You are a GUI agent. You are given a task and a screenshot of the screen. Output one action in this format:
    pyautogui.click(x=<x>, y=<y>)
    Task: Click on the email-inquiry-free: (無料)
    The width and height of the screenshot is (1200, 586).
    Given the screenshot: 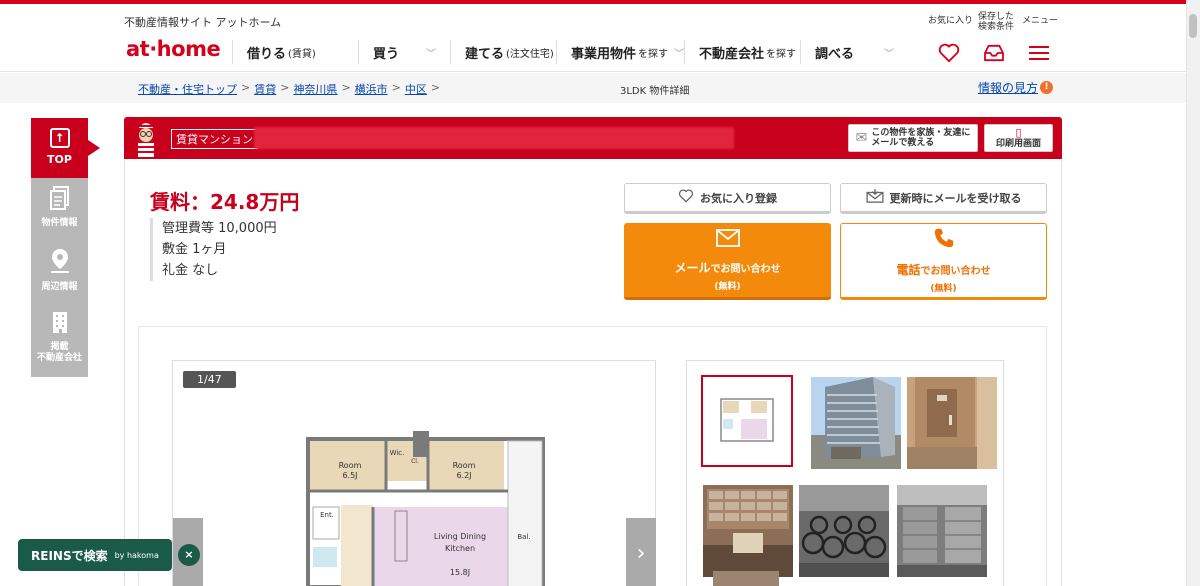 What is the action you would take?
    pyautogui.click(x=727, y=286)
    